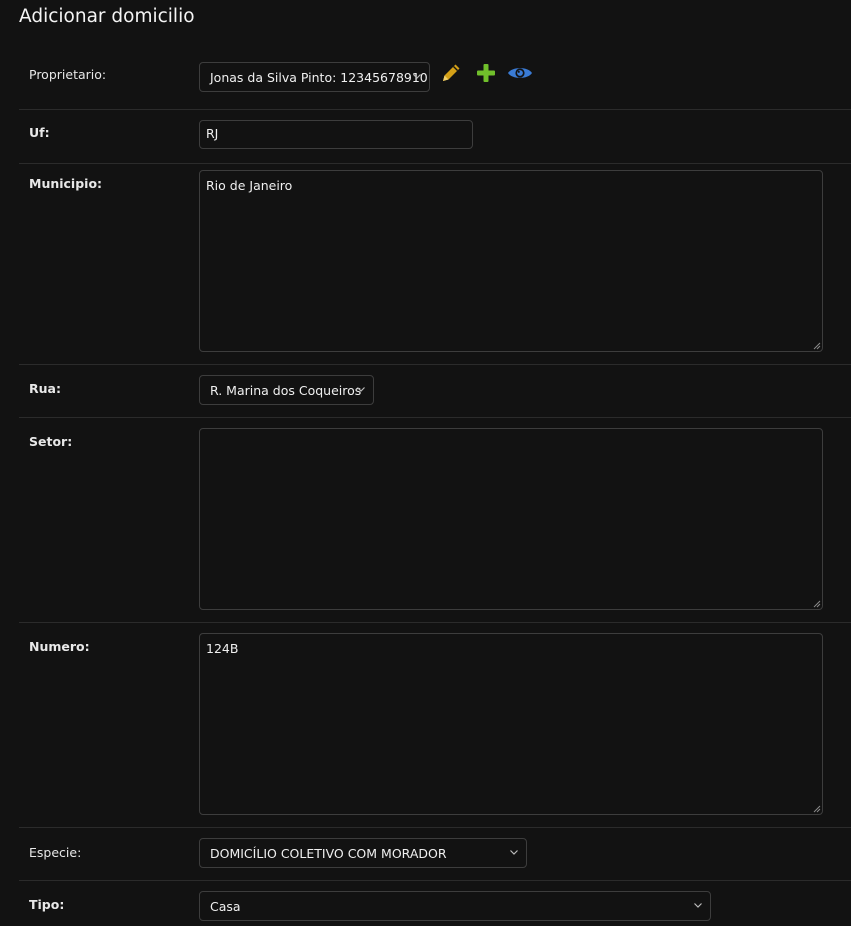 The height and width of the screenshot is (926, 851). I want to click on proprietario-select: Jonas da Silva Pinto: 12345678910, so click(314, 77).